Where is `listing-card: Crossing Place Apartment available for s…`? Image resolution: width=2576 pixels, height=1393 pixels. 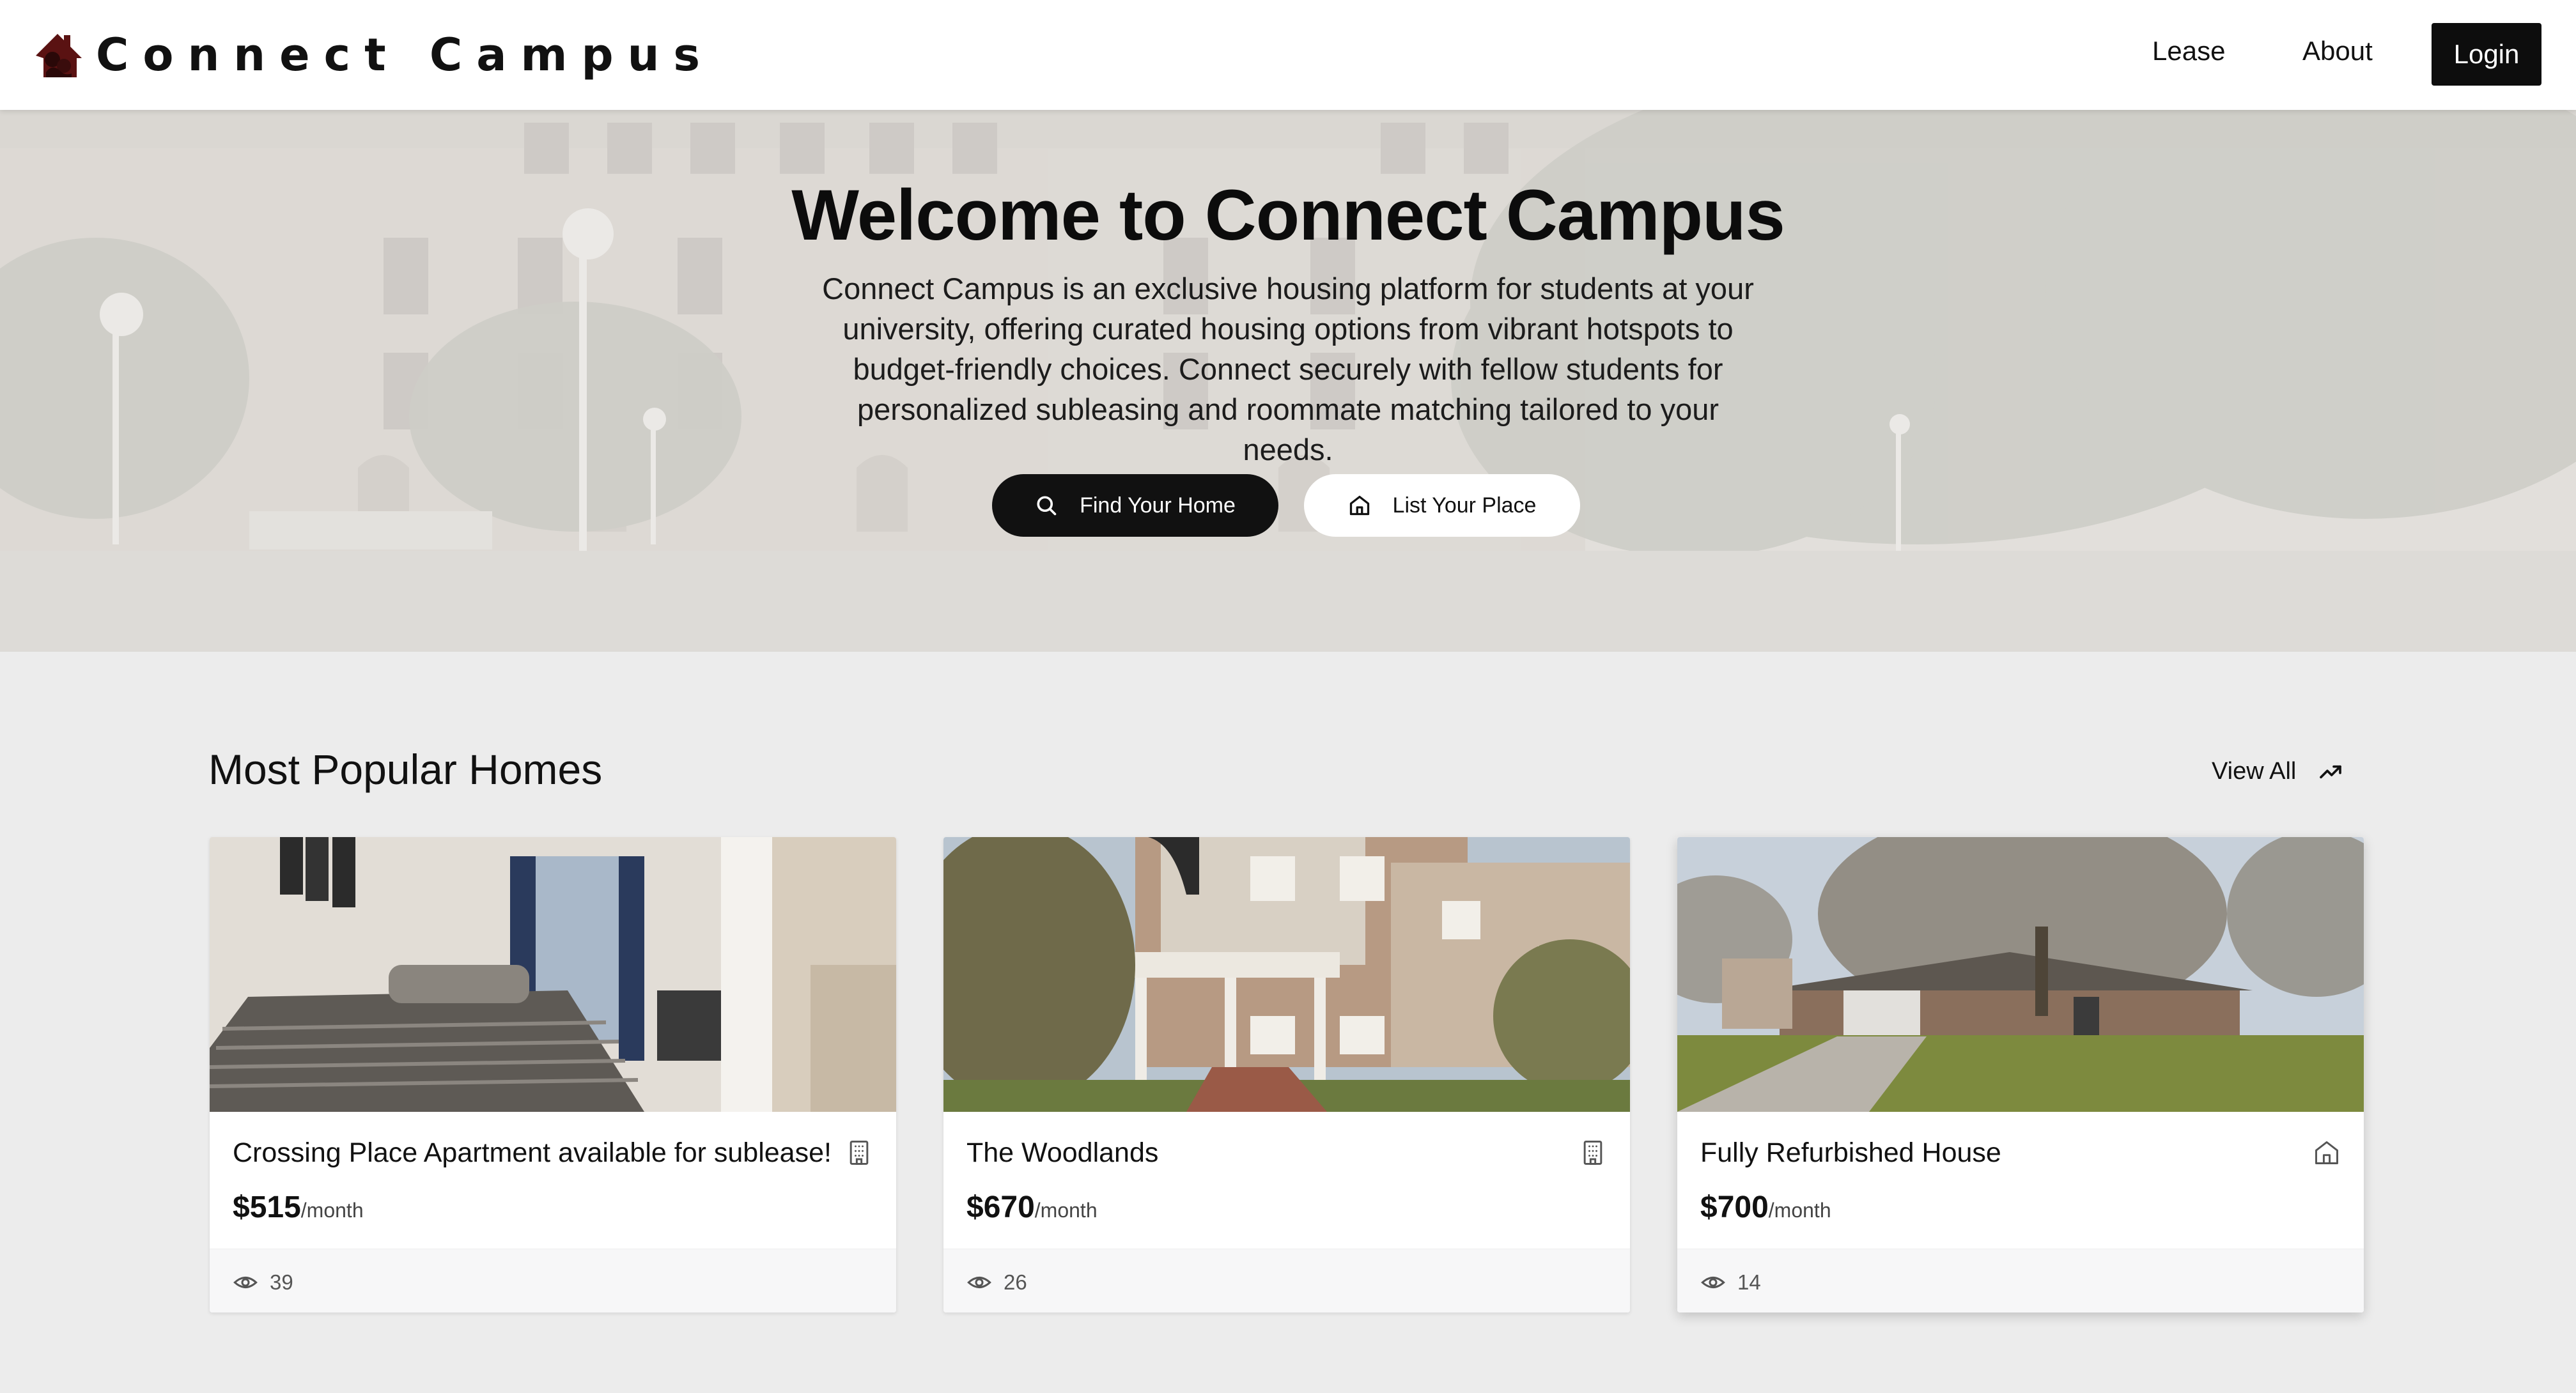
listing-card: Crossing Place Apartment available for s… is located at coordinates (553, 1074).